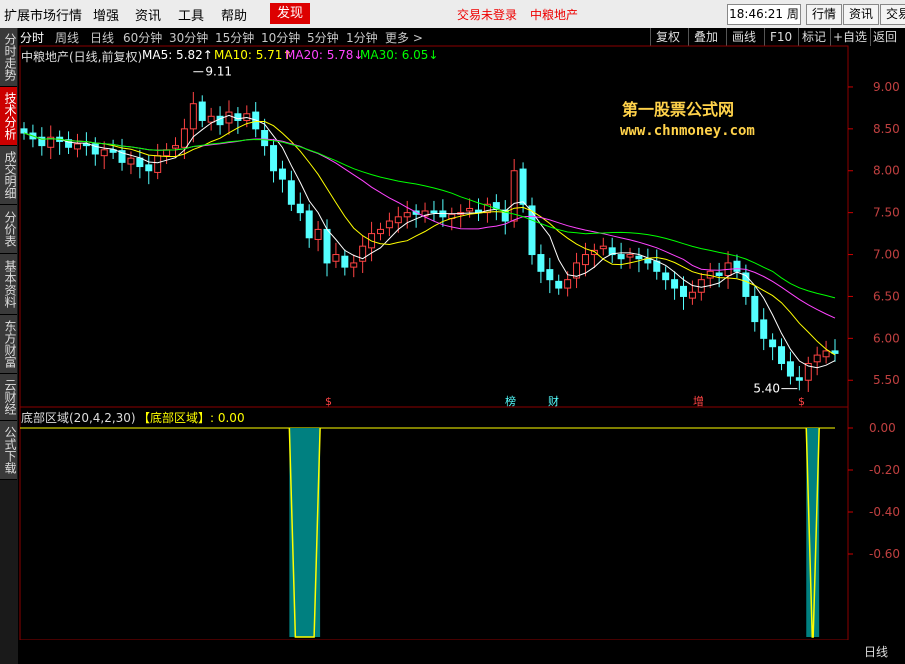 The height and width of the screenshot is (664, 905). What do you see at coordinates (362, 37) in the screenshot?
I see `period-1min: 1分钟` at bounding box center [362, 37].